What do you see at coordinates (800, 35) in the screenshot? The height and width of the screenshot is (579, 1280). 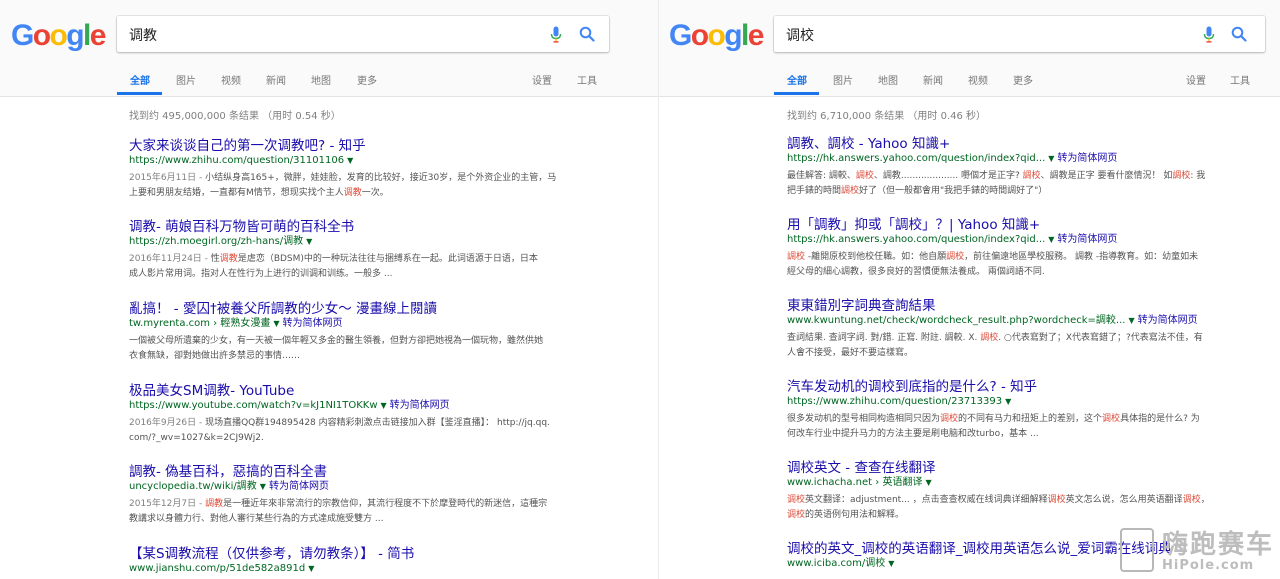 I see `search-input: 调校` at bounding box center [800, 35].